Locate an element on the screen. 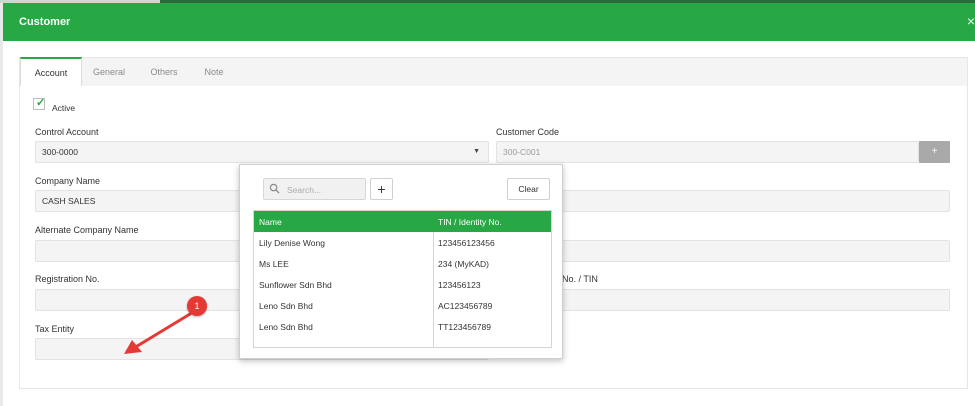  control-account-value: 300-0000 is located at coordinates (60, 152).